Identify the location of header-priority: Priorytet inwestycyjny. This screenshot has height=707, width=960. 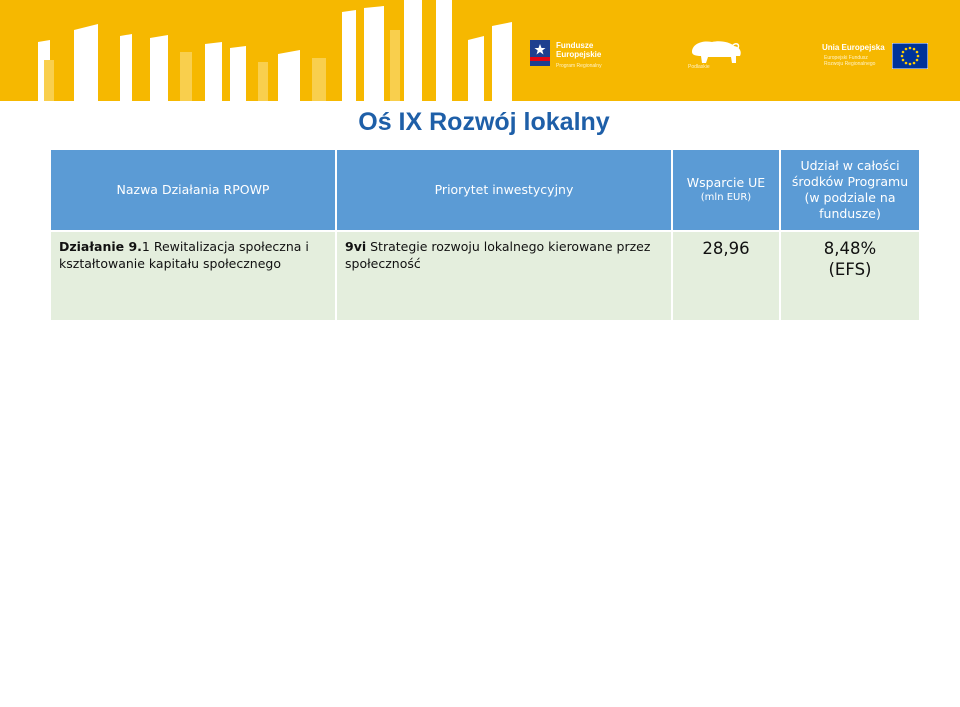
(504, 190).